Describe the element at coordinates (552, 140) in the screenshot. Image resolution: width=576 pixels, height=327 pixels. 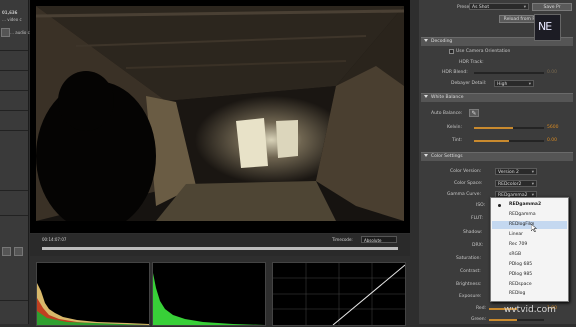
I see `tint-value: 0.00` at that location.